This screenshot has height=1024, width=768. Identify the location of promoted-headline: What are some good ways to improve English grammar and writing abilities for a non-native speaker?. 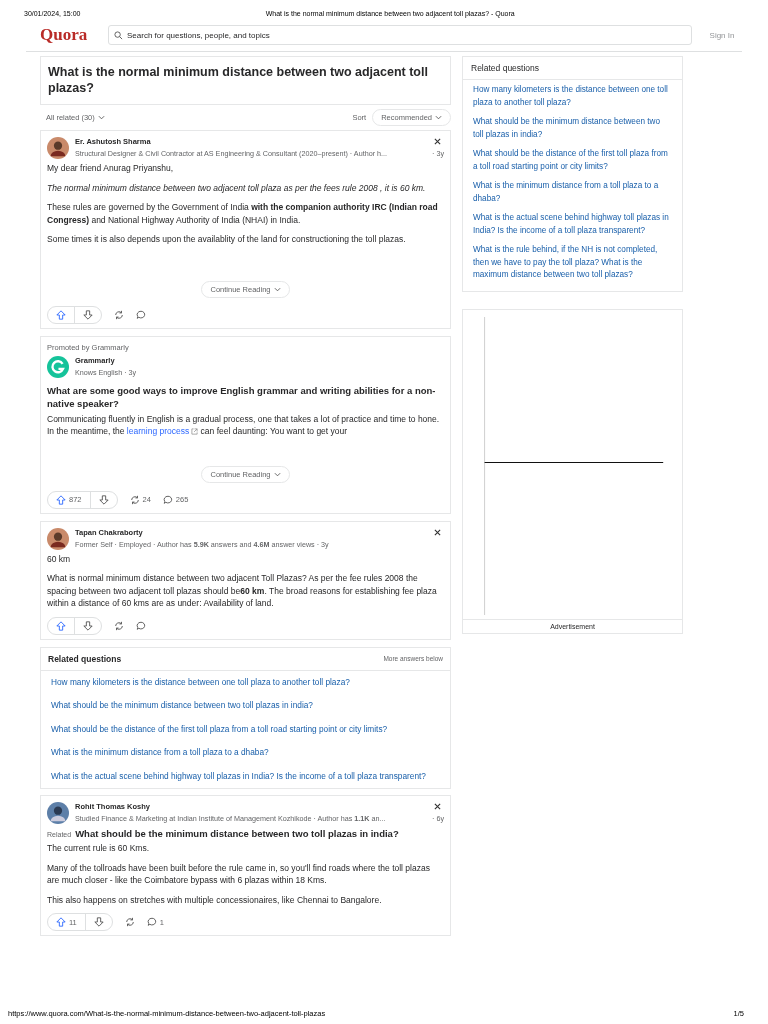
(245, 396).